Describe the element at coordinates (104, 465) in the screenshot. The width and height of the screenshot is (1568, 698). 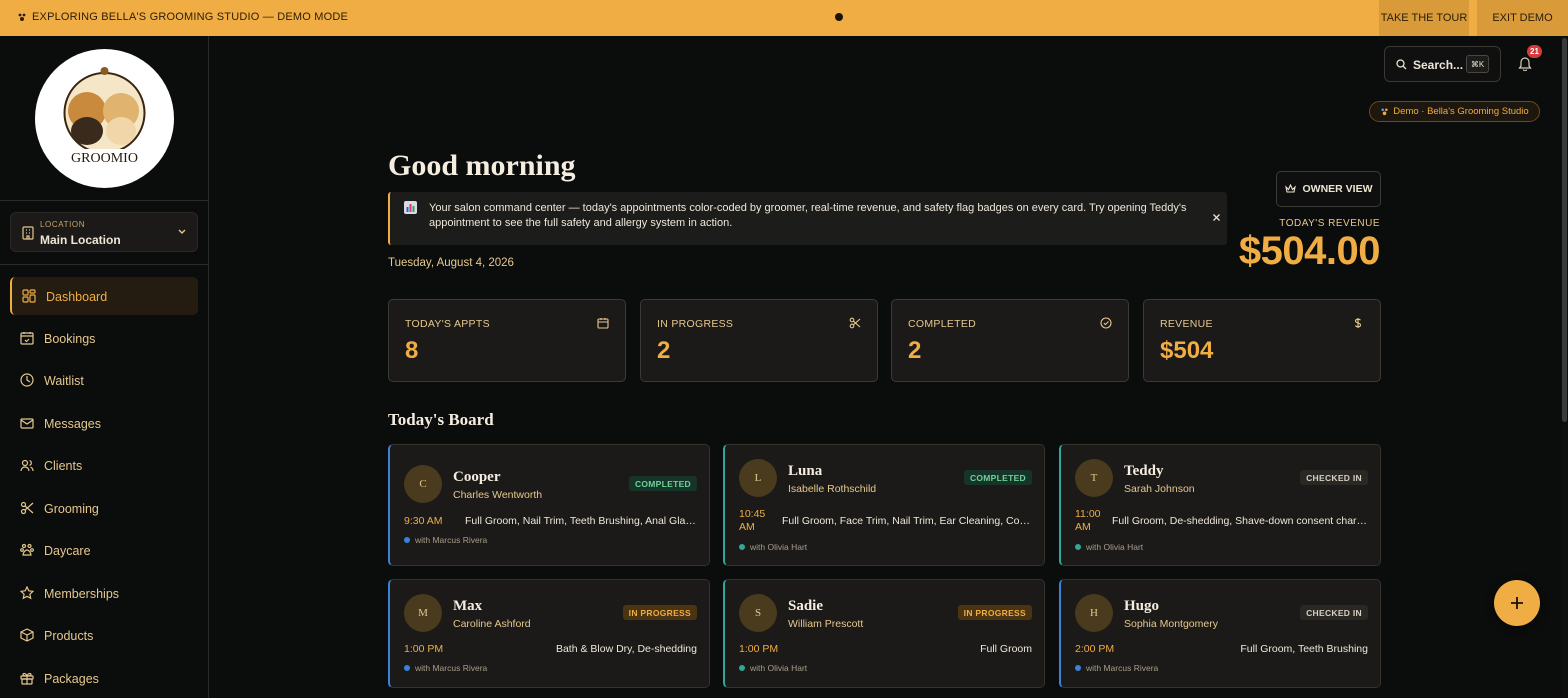
I see `sidebar-item-clients: Clients` at that location.